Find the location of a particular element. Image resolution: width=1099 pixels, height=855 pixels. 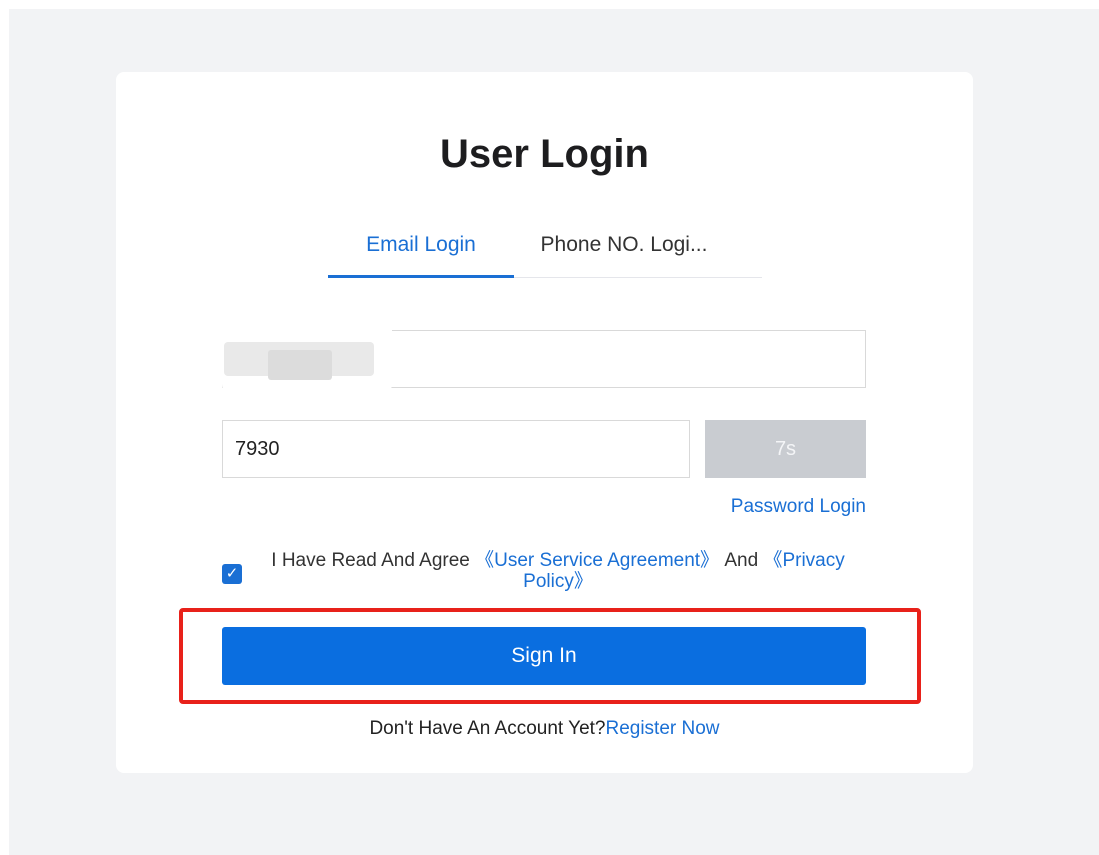

register-now-link: Register Now is located at coordinates (662, 728).